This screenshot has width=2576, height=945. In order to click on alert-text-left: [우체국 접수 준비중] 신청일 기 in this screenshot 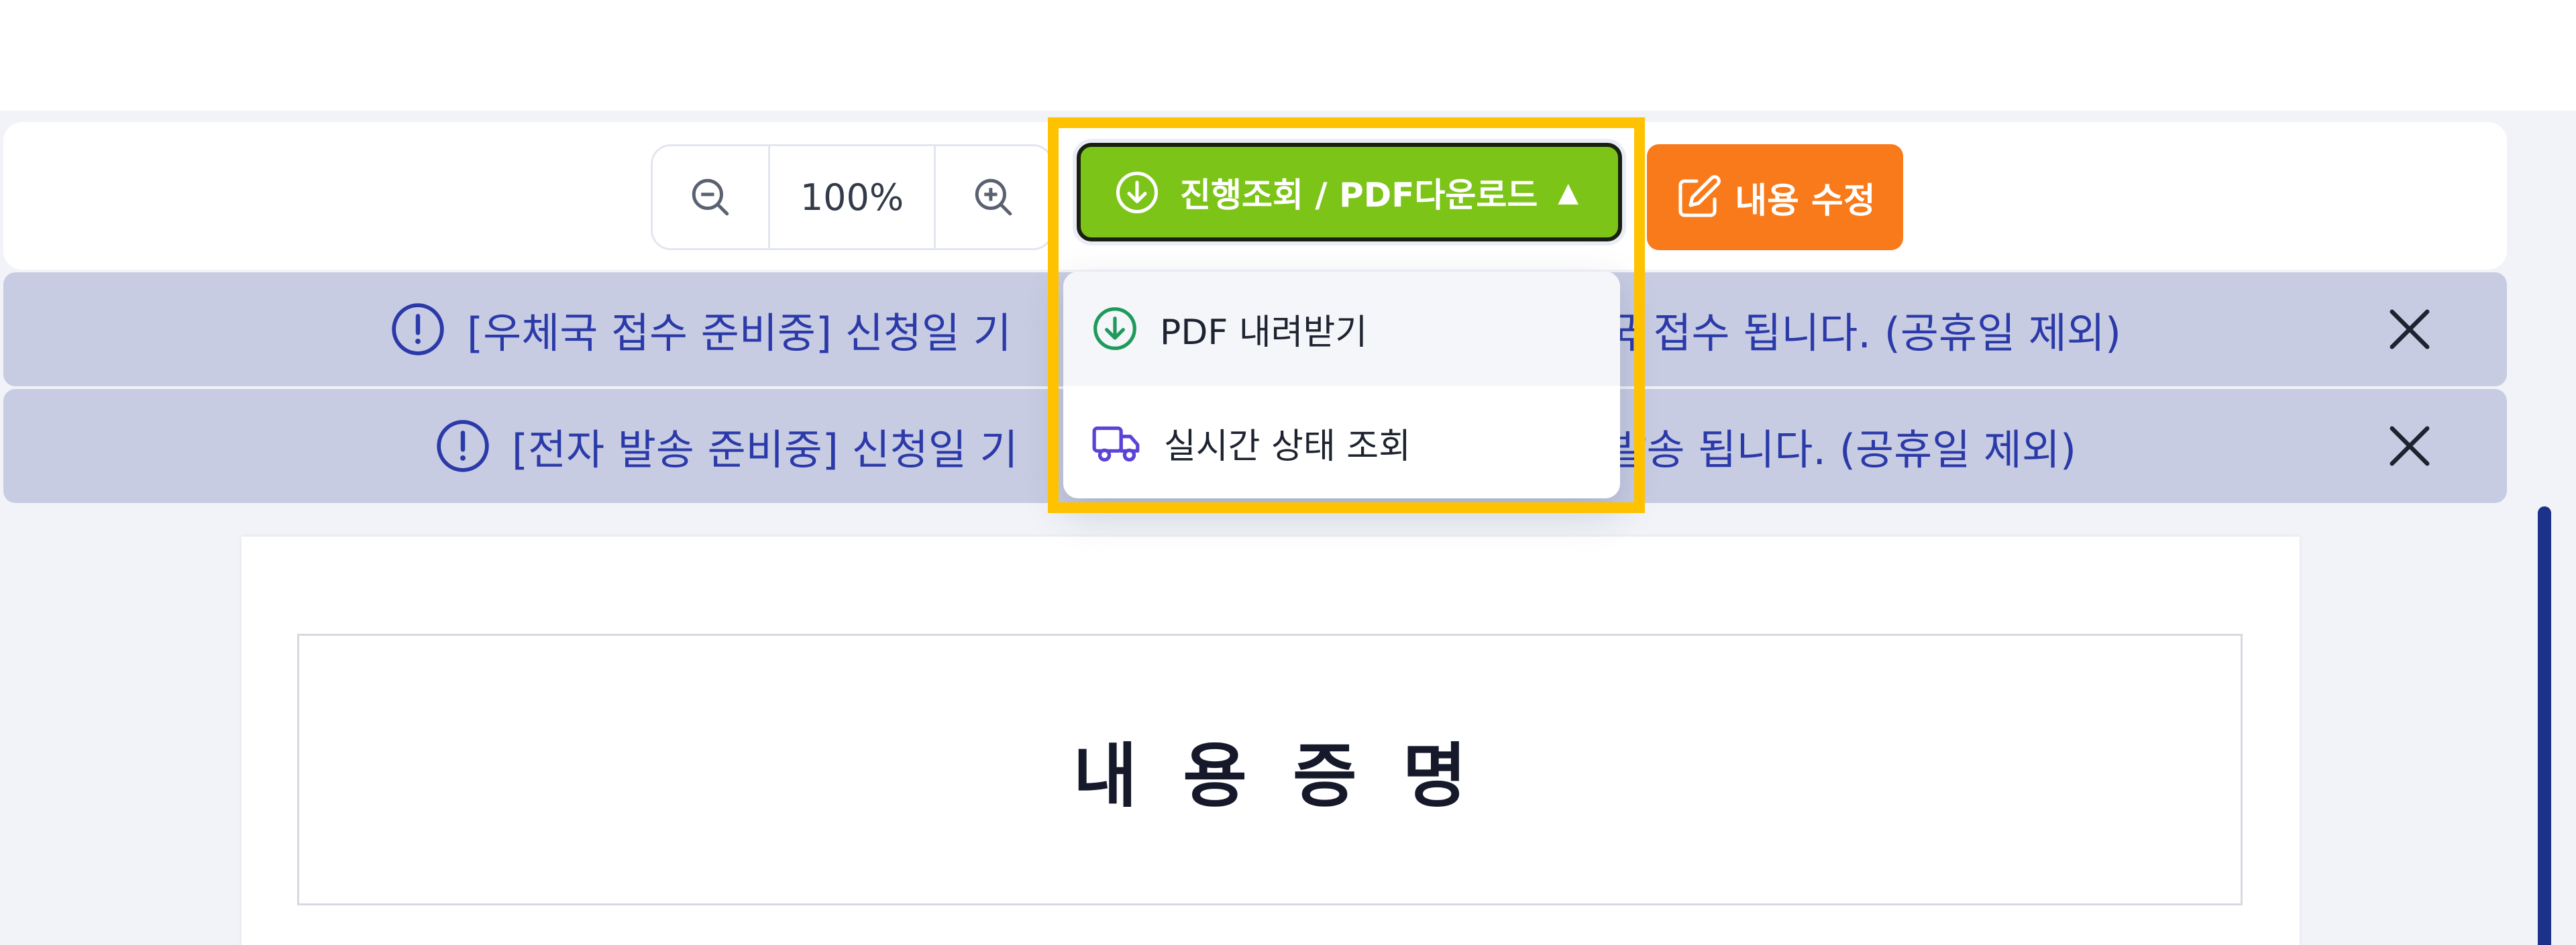, I will do `click(739, 333)`.